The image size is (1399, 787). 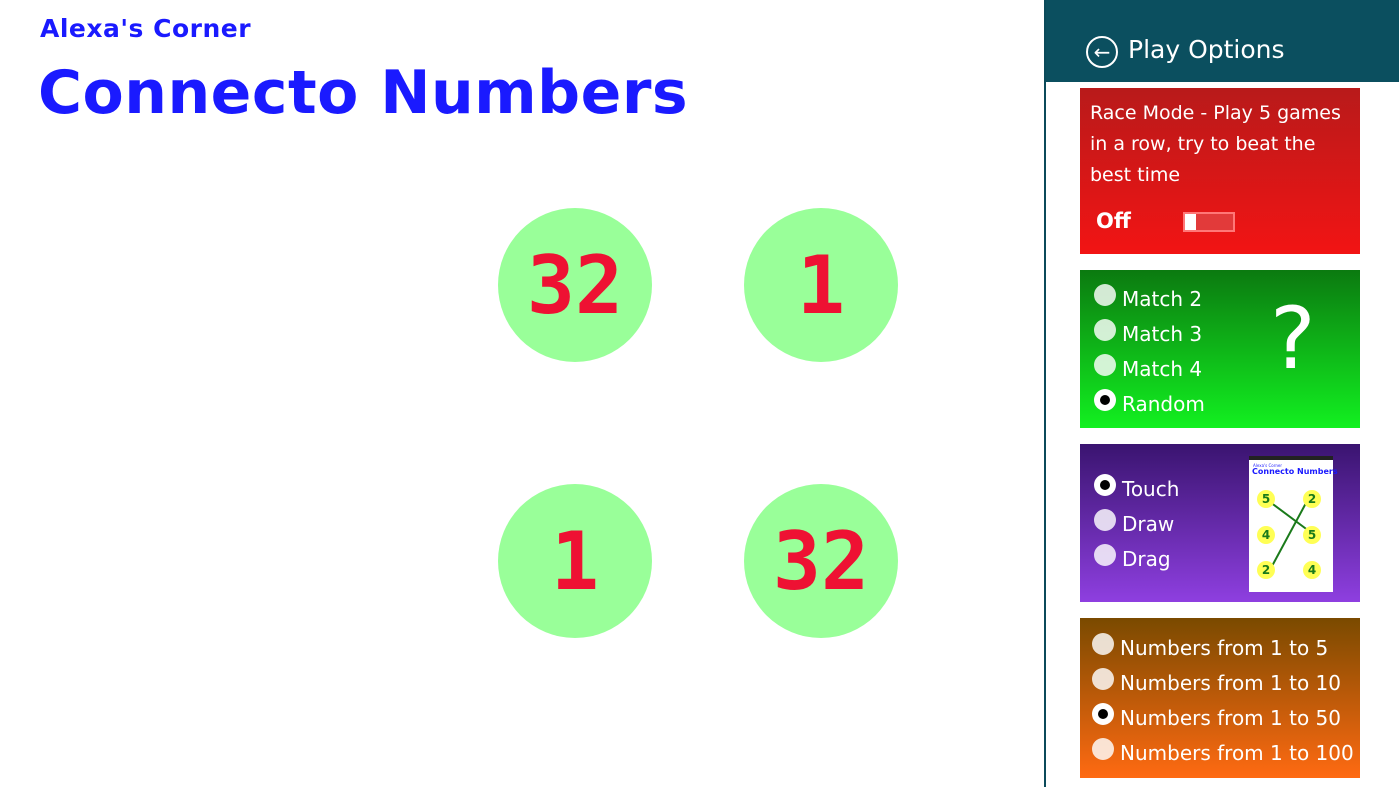 I want to click on radio-draw: Draw, so click(x=1134, y=524).